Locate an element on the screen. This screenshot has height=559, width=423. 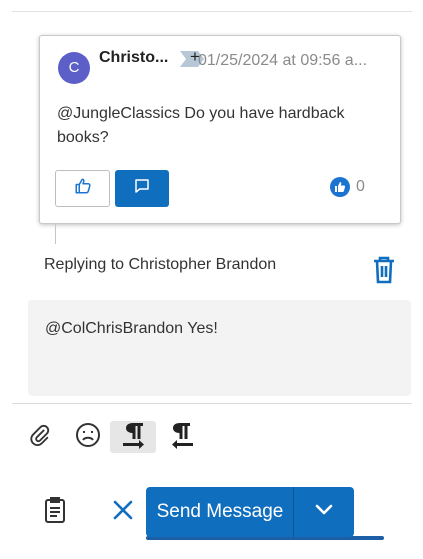
paragraph-ltr-icon is located at coordinates (133, 437).